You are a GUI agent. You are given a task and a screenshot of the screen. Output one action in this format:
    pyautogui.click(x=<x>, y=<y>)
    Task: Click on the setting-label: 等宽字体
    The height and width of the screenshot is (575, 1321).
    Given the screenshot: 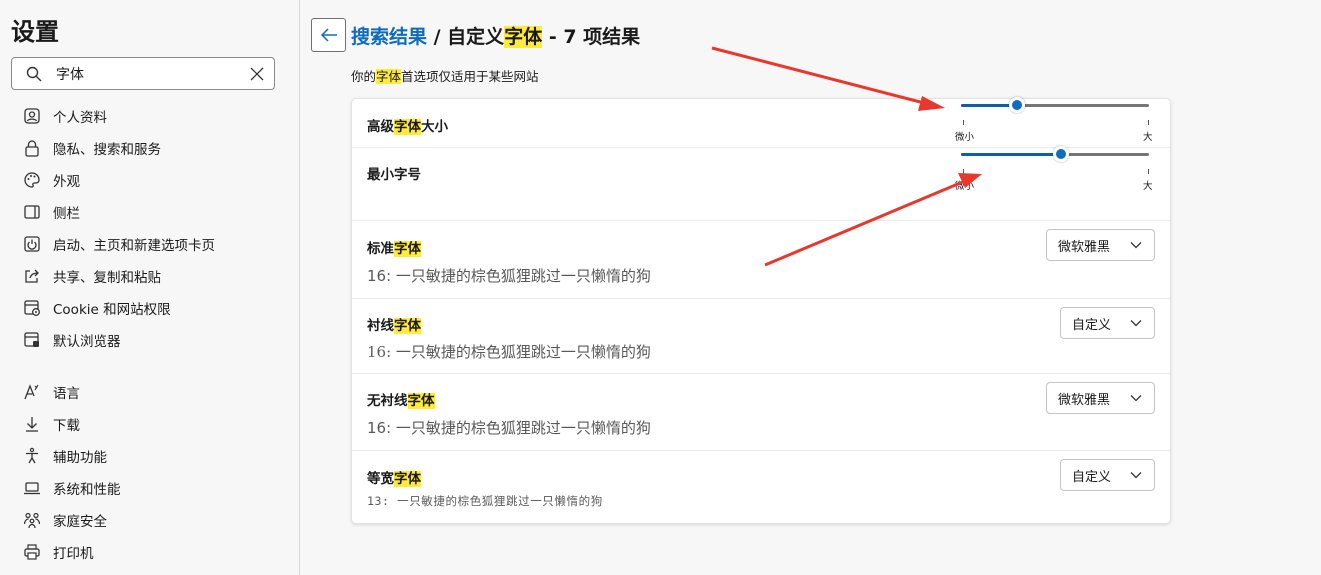 What is the action you would take?
    pyautogui.click(x=394, y=477)
    